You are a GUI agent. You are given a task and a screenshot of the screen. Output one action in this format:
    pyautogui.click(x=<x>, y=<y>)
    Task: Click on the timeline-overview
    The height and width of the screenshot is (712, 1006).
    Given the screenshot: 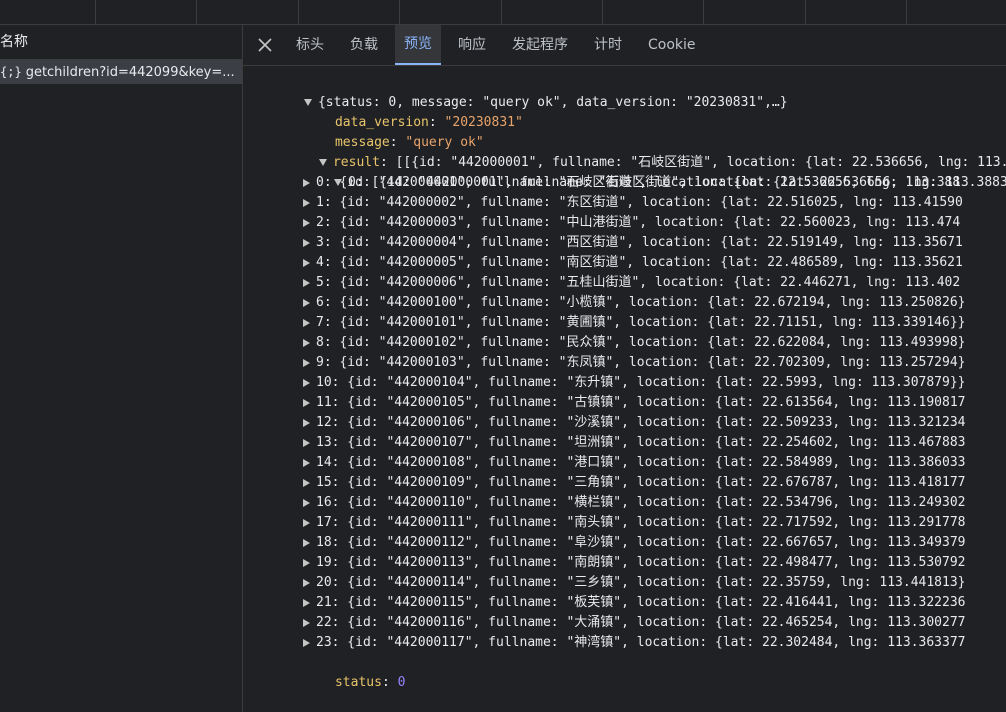 What is the action you would take?
    pyautogui.click(x=503, y=12)
    